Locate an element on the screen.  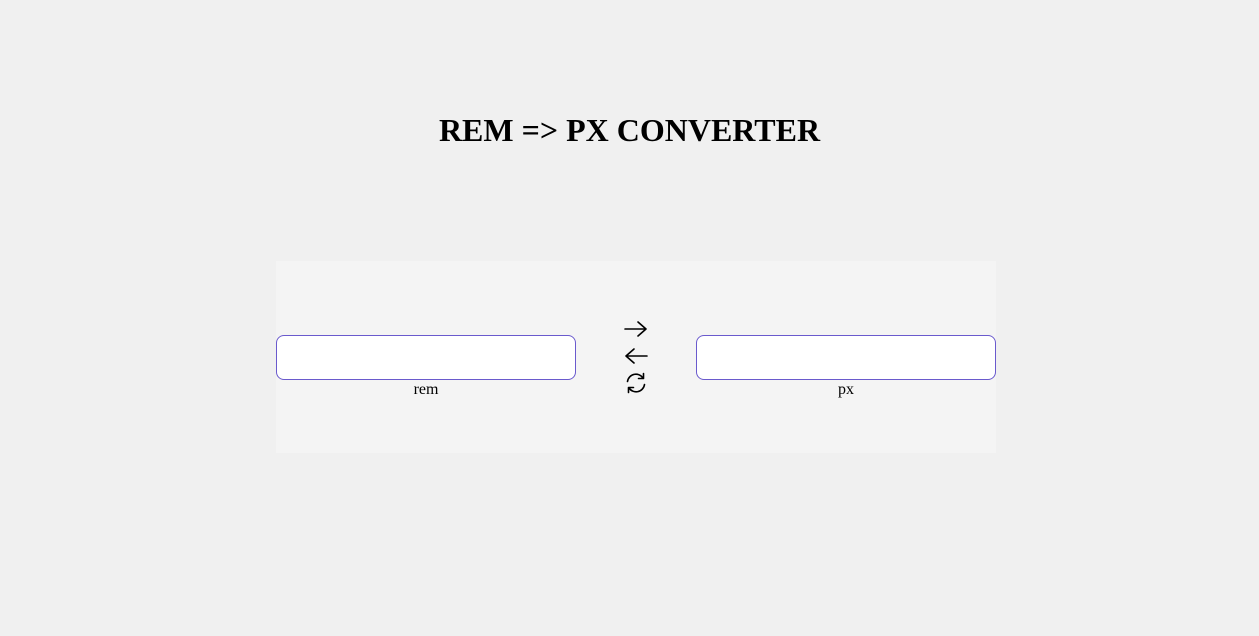
refresh-icon is located at coordinates (636, 383).